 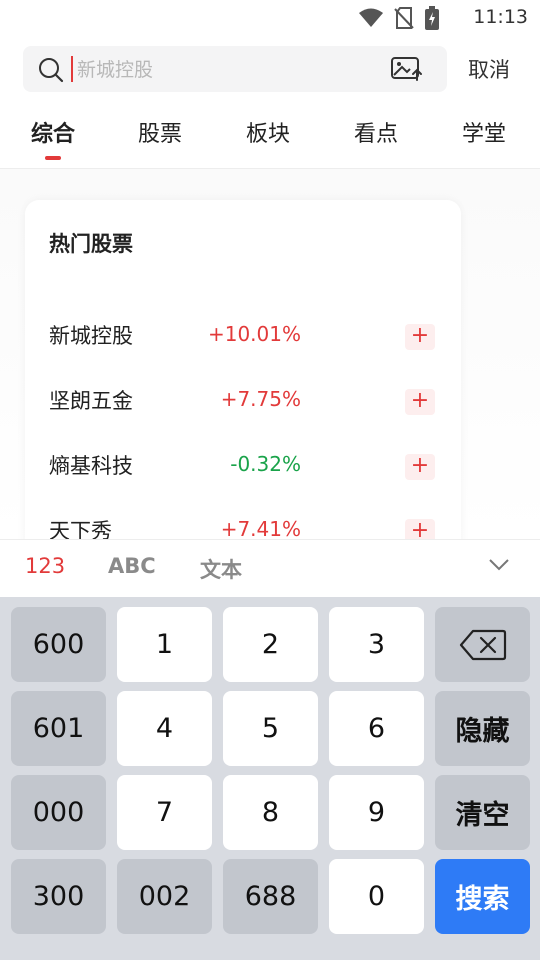 What do you see at coordinates (270, 812) in the screenshot?
I see `key-8: 8` at bounding box center [270, 812].